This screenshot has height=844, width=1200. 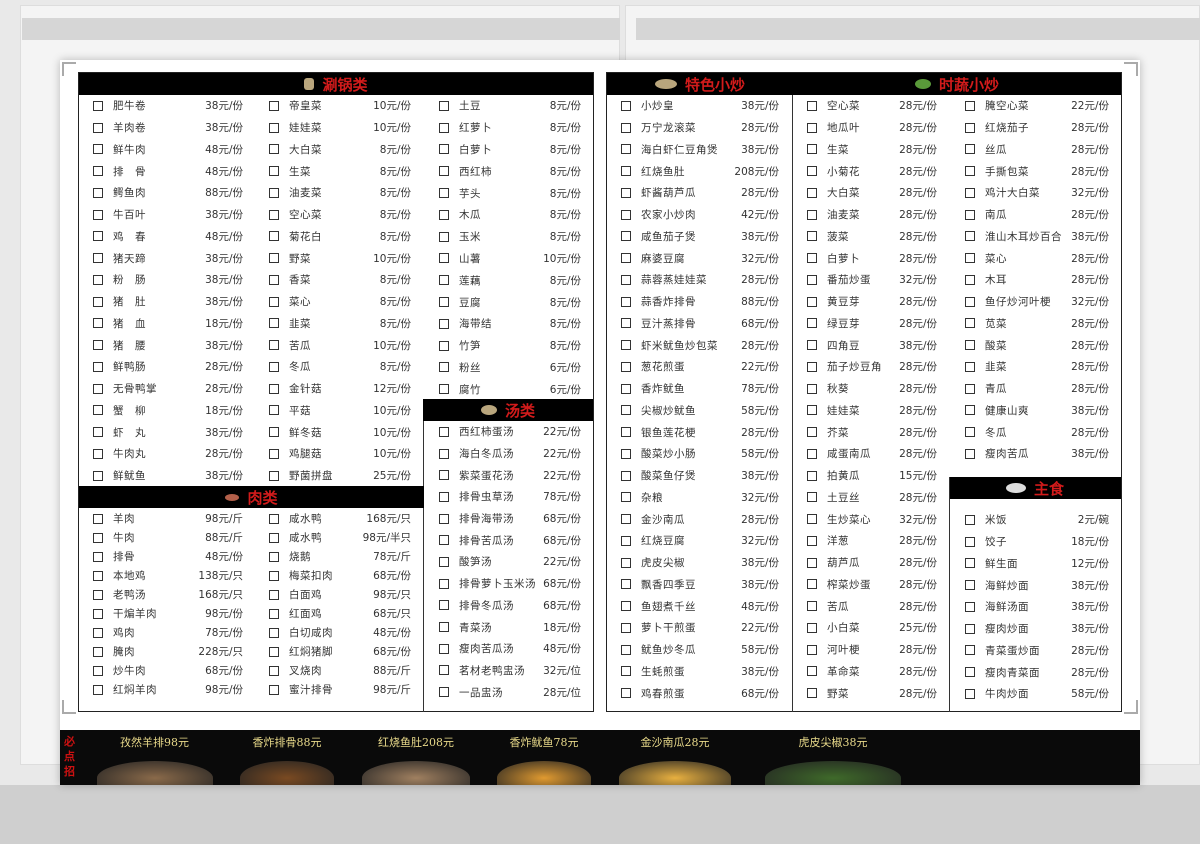 What do you see at coordinates (1036, 411) in the screenshot?
I see `menu-item: 健康山爽 38元/份` at bounding box center [1036, 411].